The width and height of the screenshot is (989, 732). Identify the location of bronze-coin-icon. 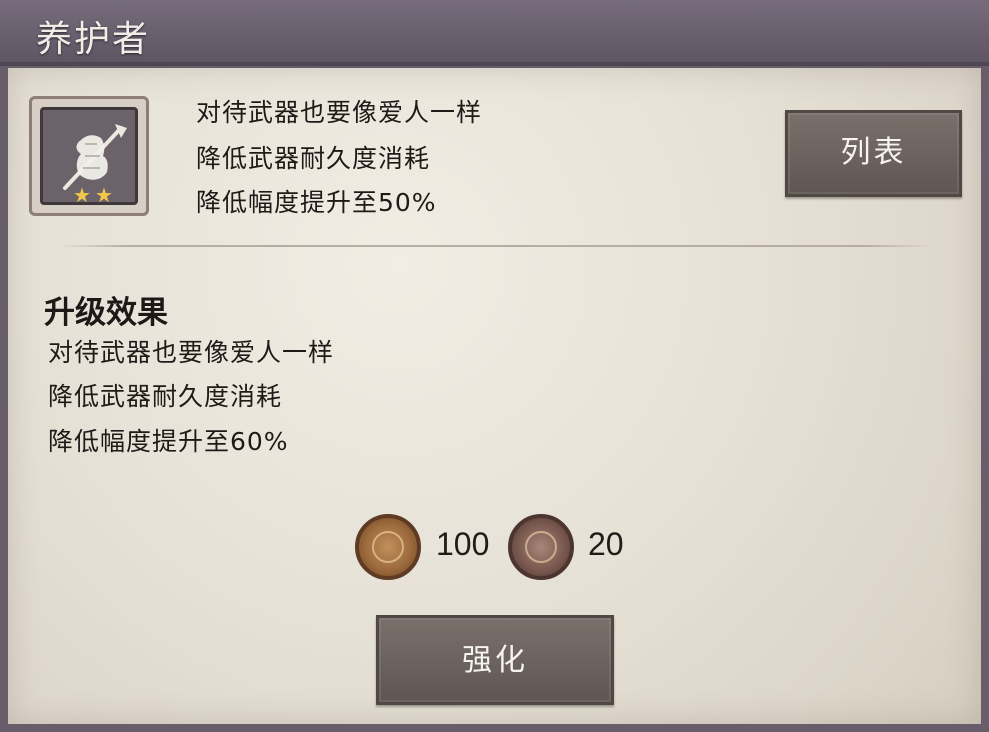
(388, 547).